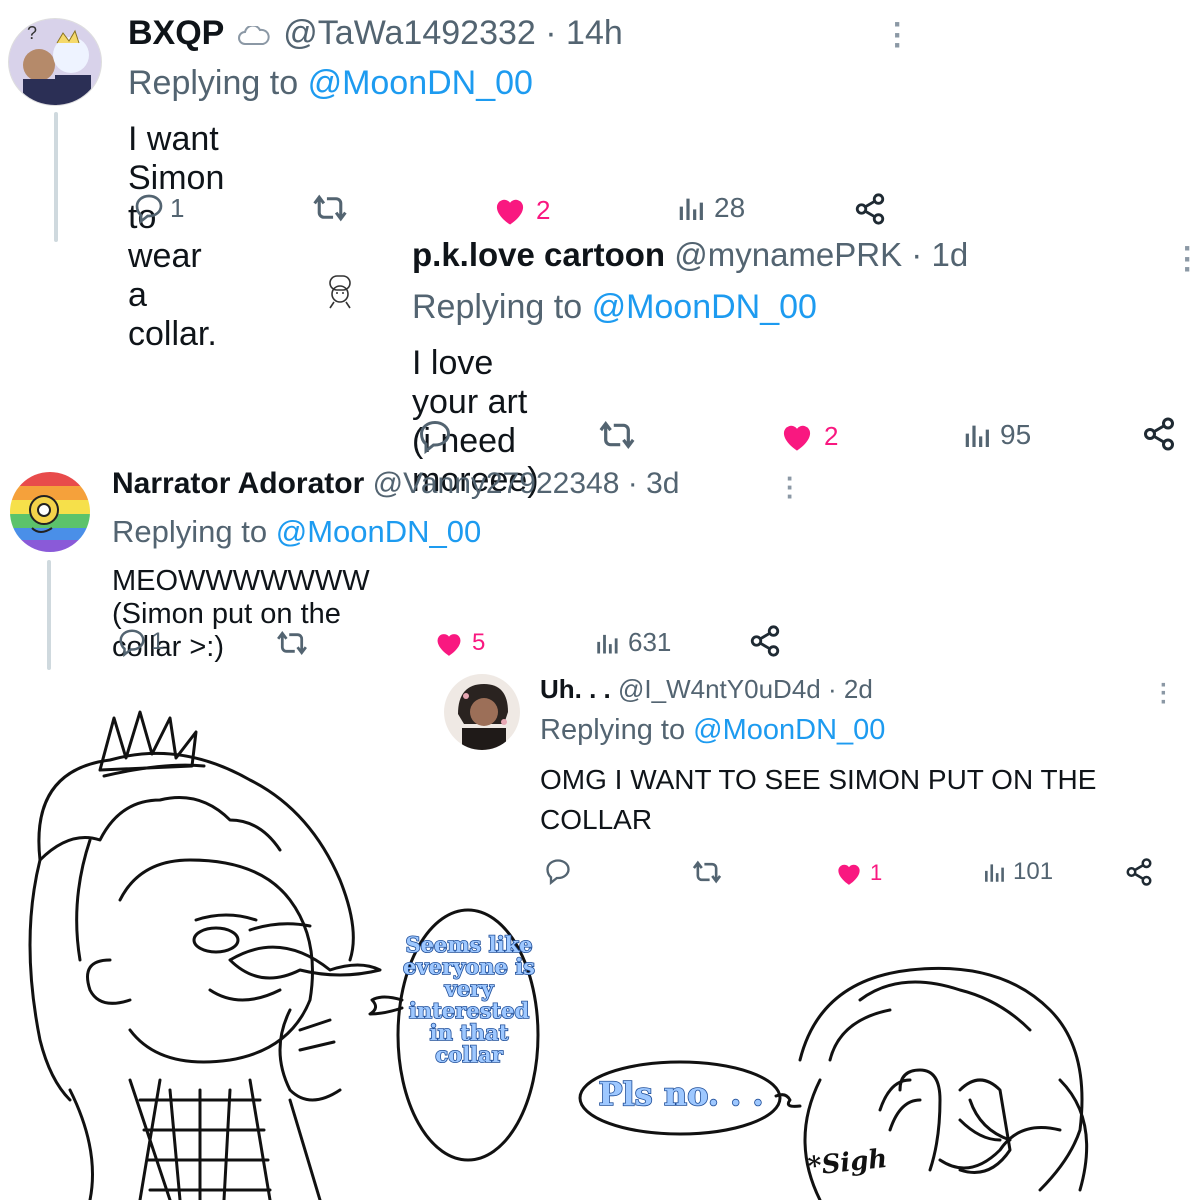 The image size is (1200, 1200). I want to click on avatar: ?, so click(55, 62).